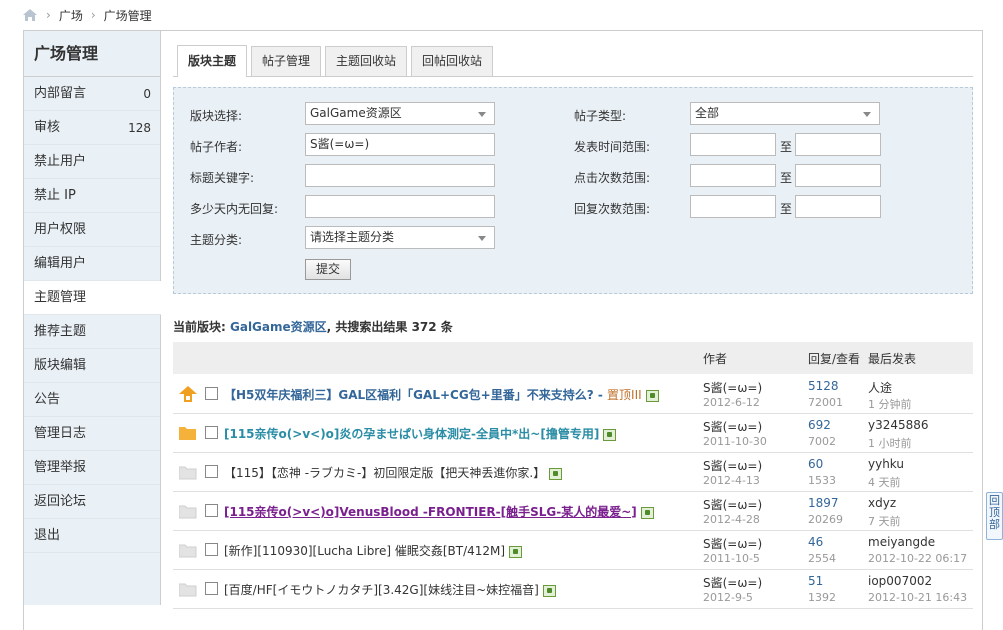 The width and height of the screenshot is (1003, 630). What do you see at coordinates (92, 400) in the screenshot?
I see `sidebar-item: 公告` at bounding box center [92, 400].